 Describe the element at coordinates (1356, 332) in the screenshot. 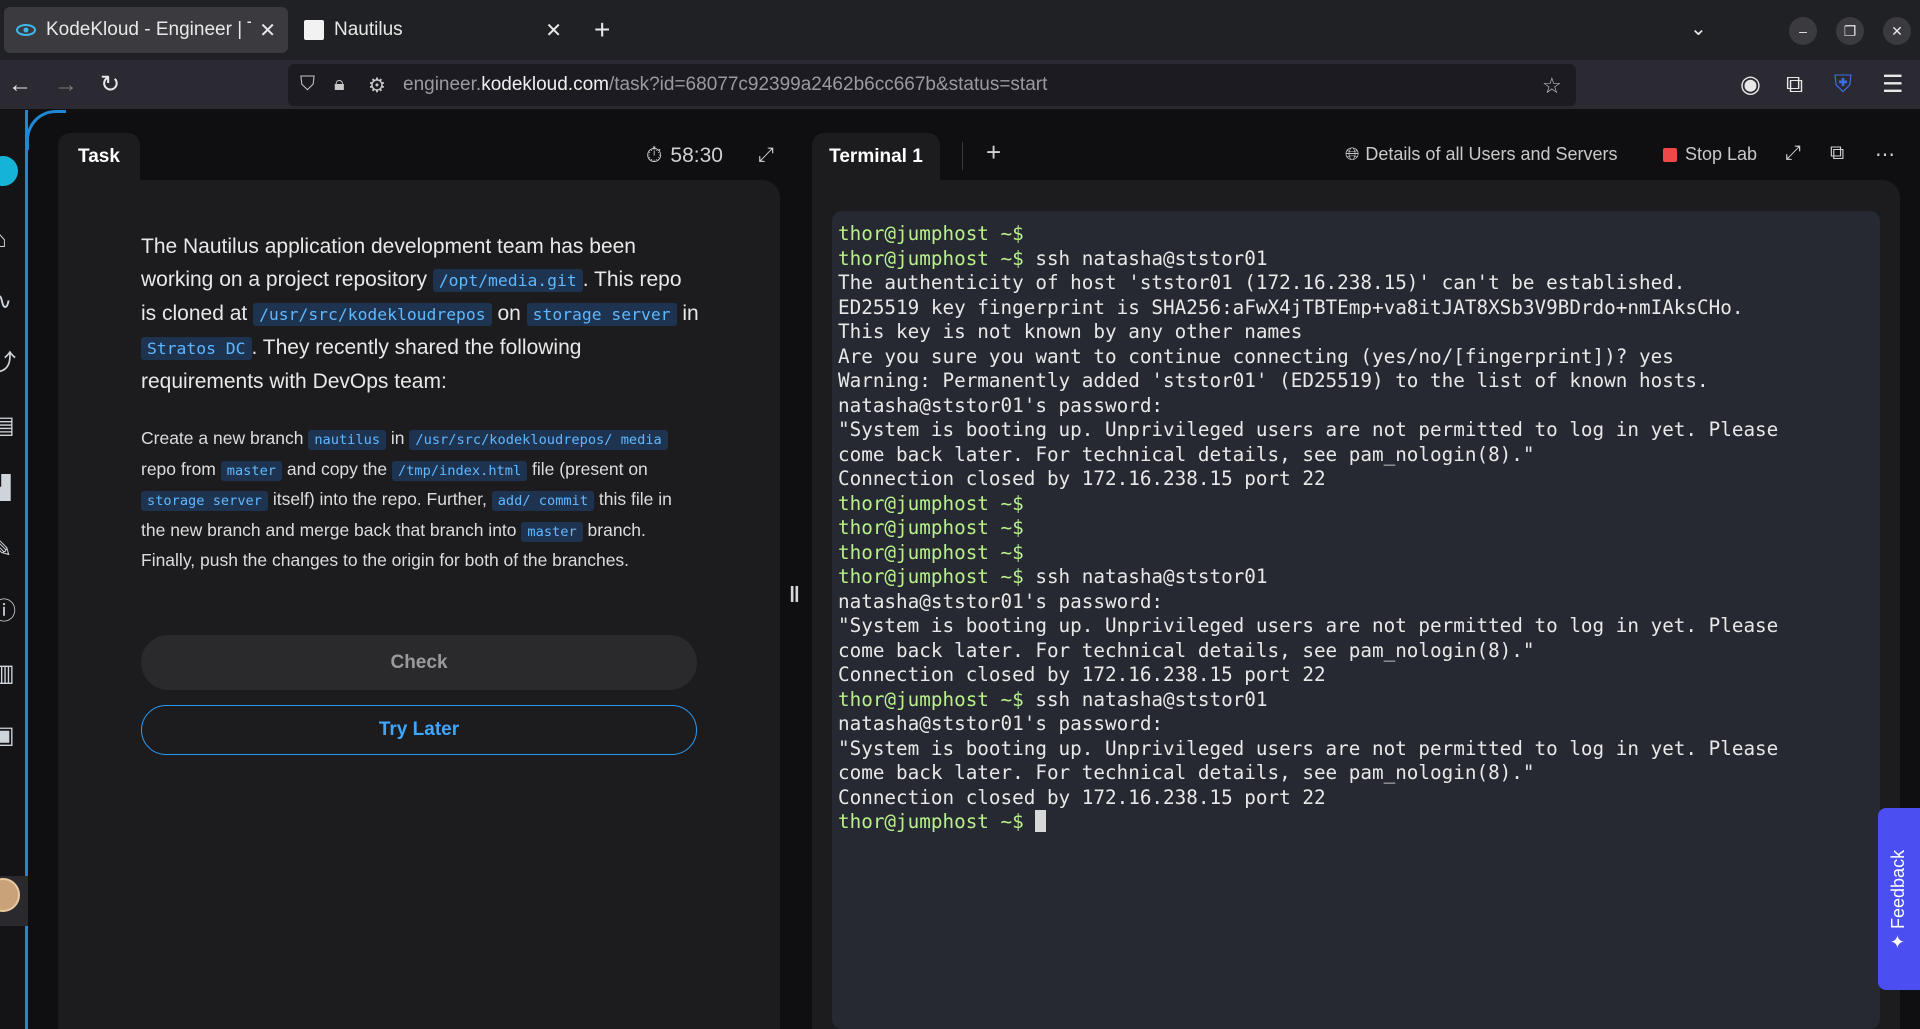

I see `terminal-line: This key is not known by any other names` at that location.